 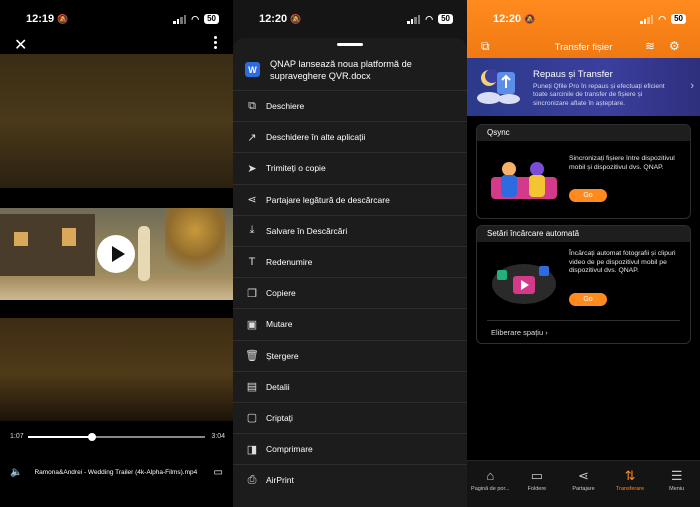 What do you see at coordinates (144, 253) in the screenshot?
I see `video-figure` at bounding box center [144, 253].